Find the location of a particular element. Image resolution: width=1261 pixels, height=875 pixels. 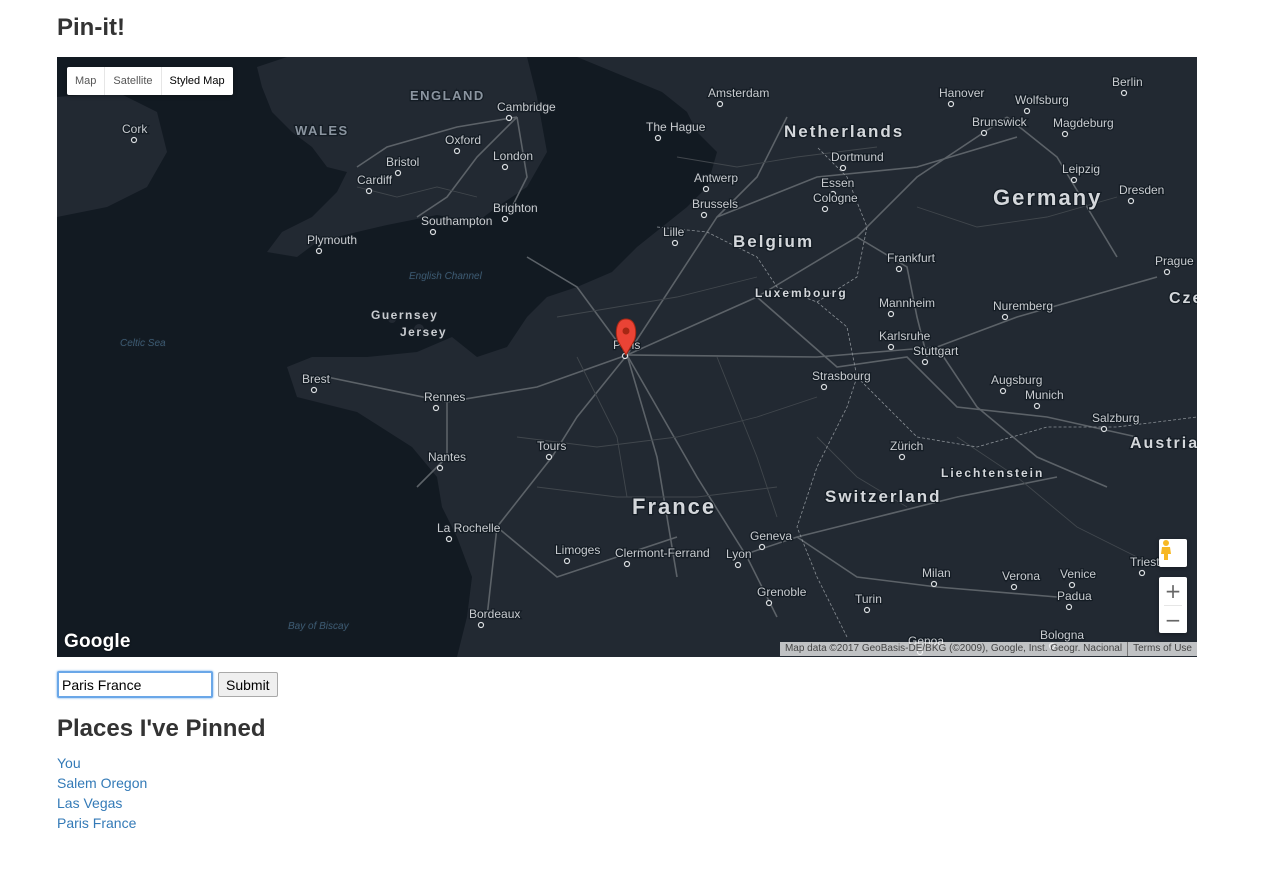

pinned-place-link: Las Vegas is located at coordinates (89, 803).